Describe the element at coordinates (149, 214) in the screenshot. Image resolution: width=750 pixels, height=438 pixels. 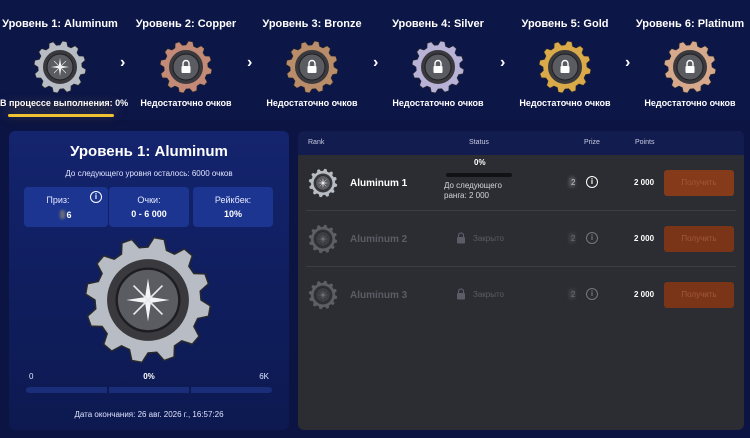
I see `points-value: 0 - 6 000` at that location.